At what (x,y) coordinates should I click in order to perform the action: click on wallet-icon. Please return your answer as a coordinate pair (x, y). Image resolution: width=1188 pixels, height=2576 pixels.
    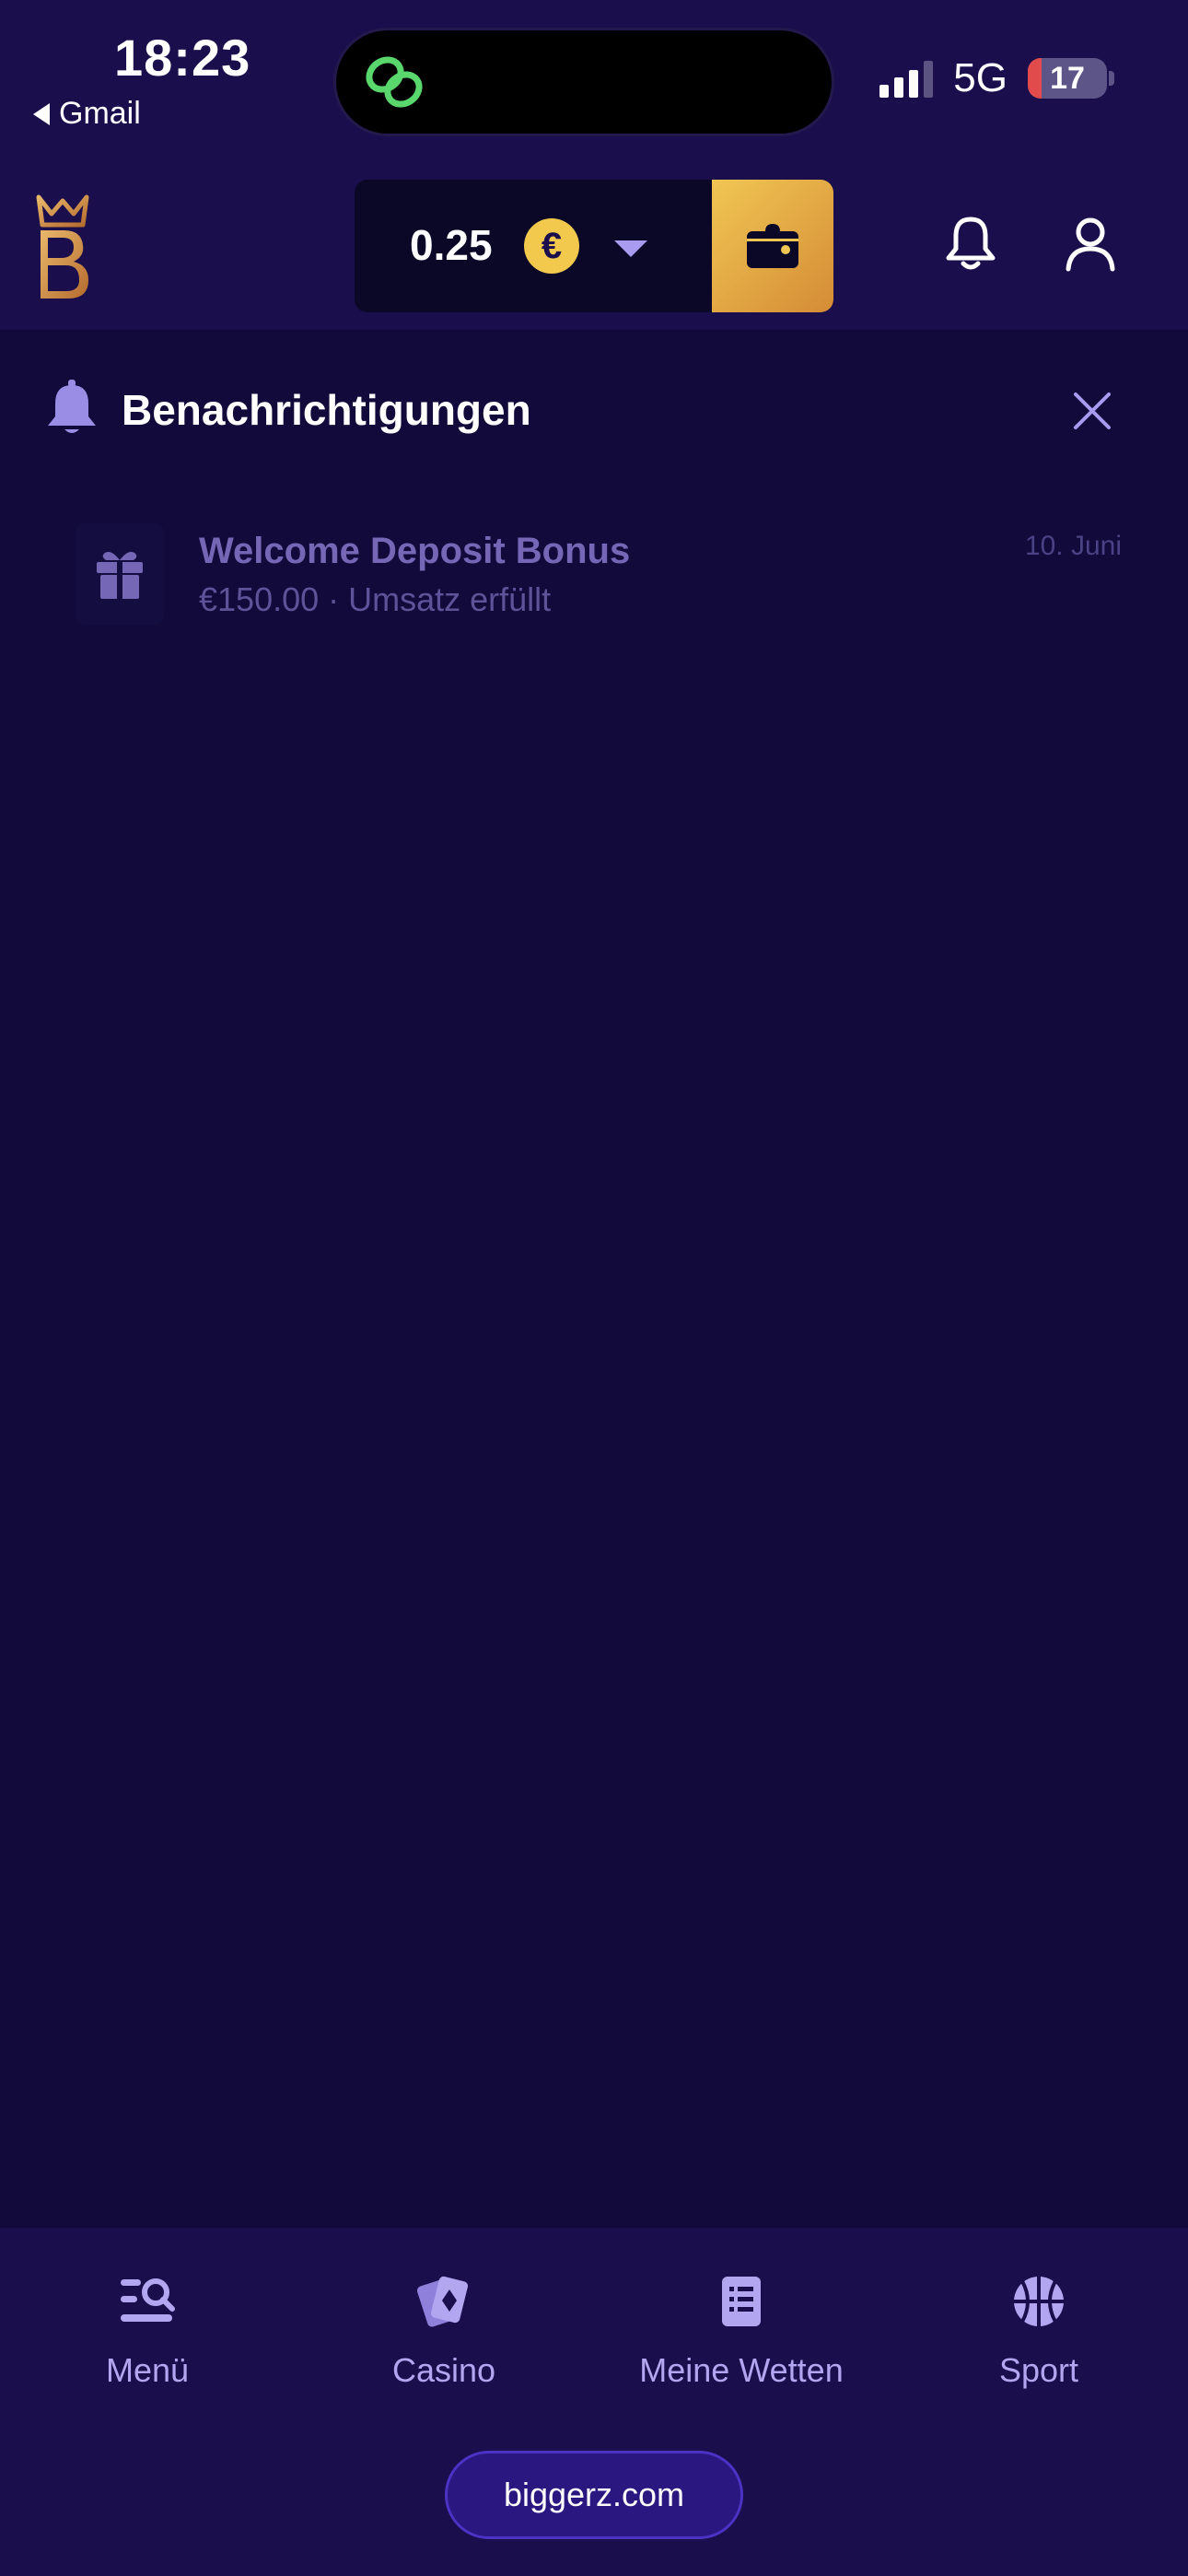
    Looking at the image, I should click on (772, 246).